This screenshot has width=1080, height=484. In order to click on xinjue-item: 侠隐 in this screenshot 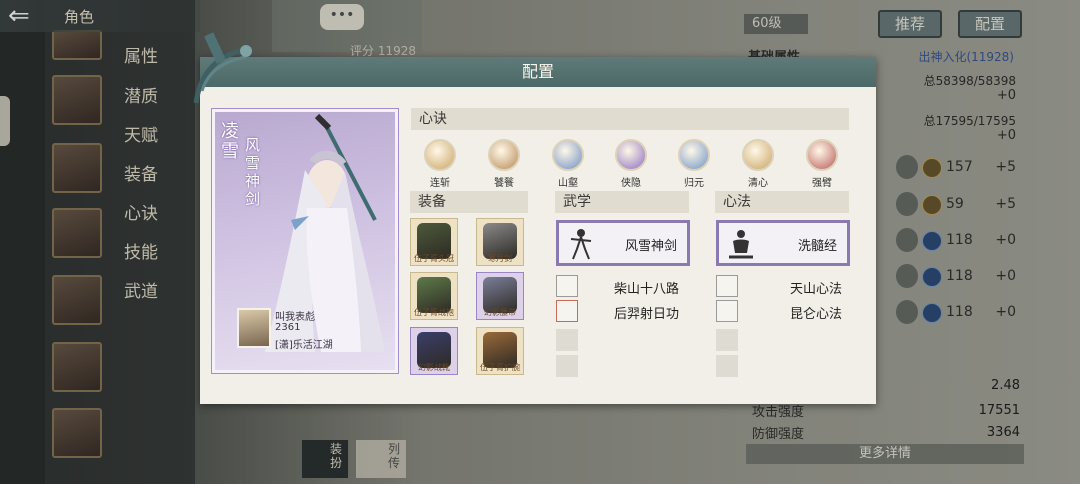, I will do `click(631, 164)`.